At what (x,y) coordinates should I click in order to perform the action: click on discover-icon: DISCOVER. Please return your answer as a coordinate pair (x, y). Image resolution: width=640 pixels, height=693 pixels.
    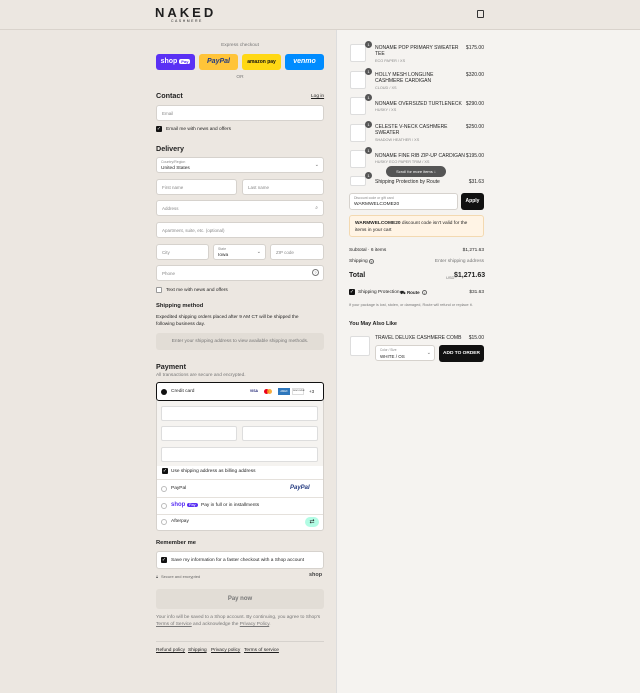
    Looking at the image, I should click on (298, 391).